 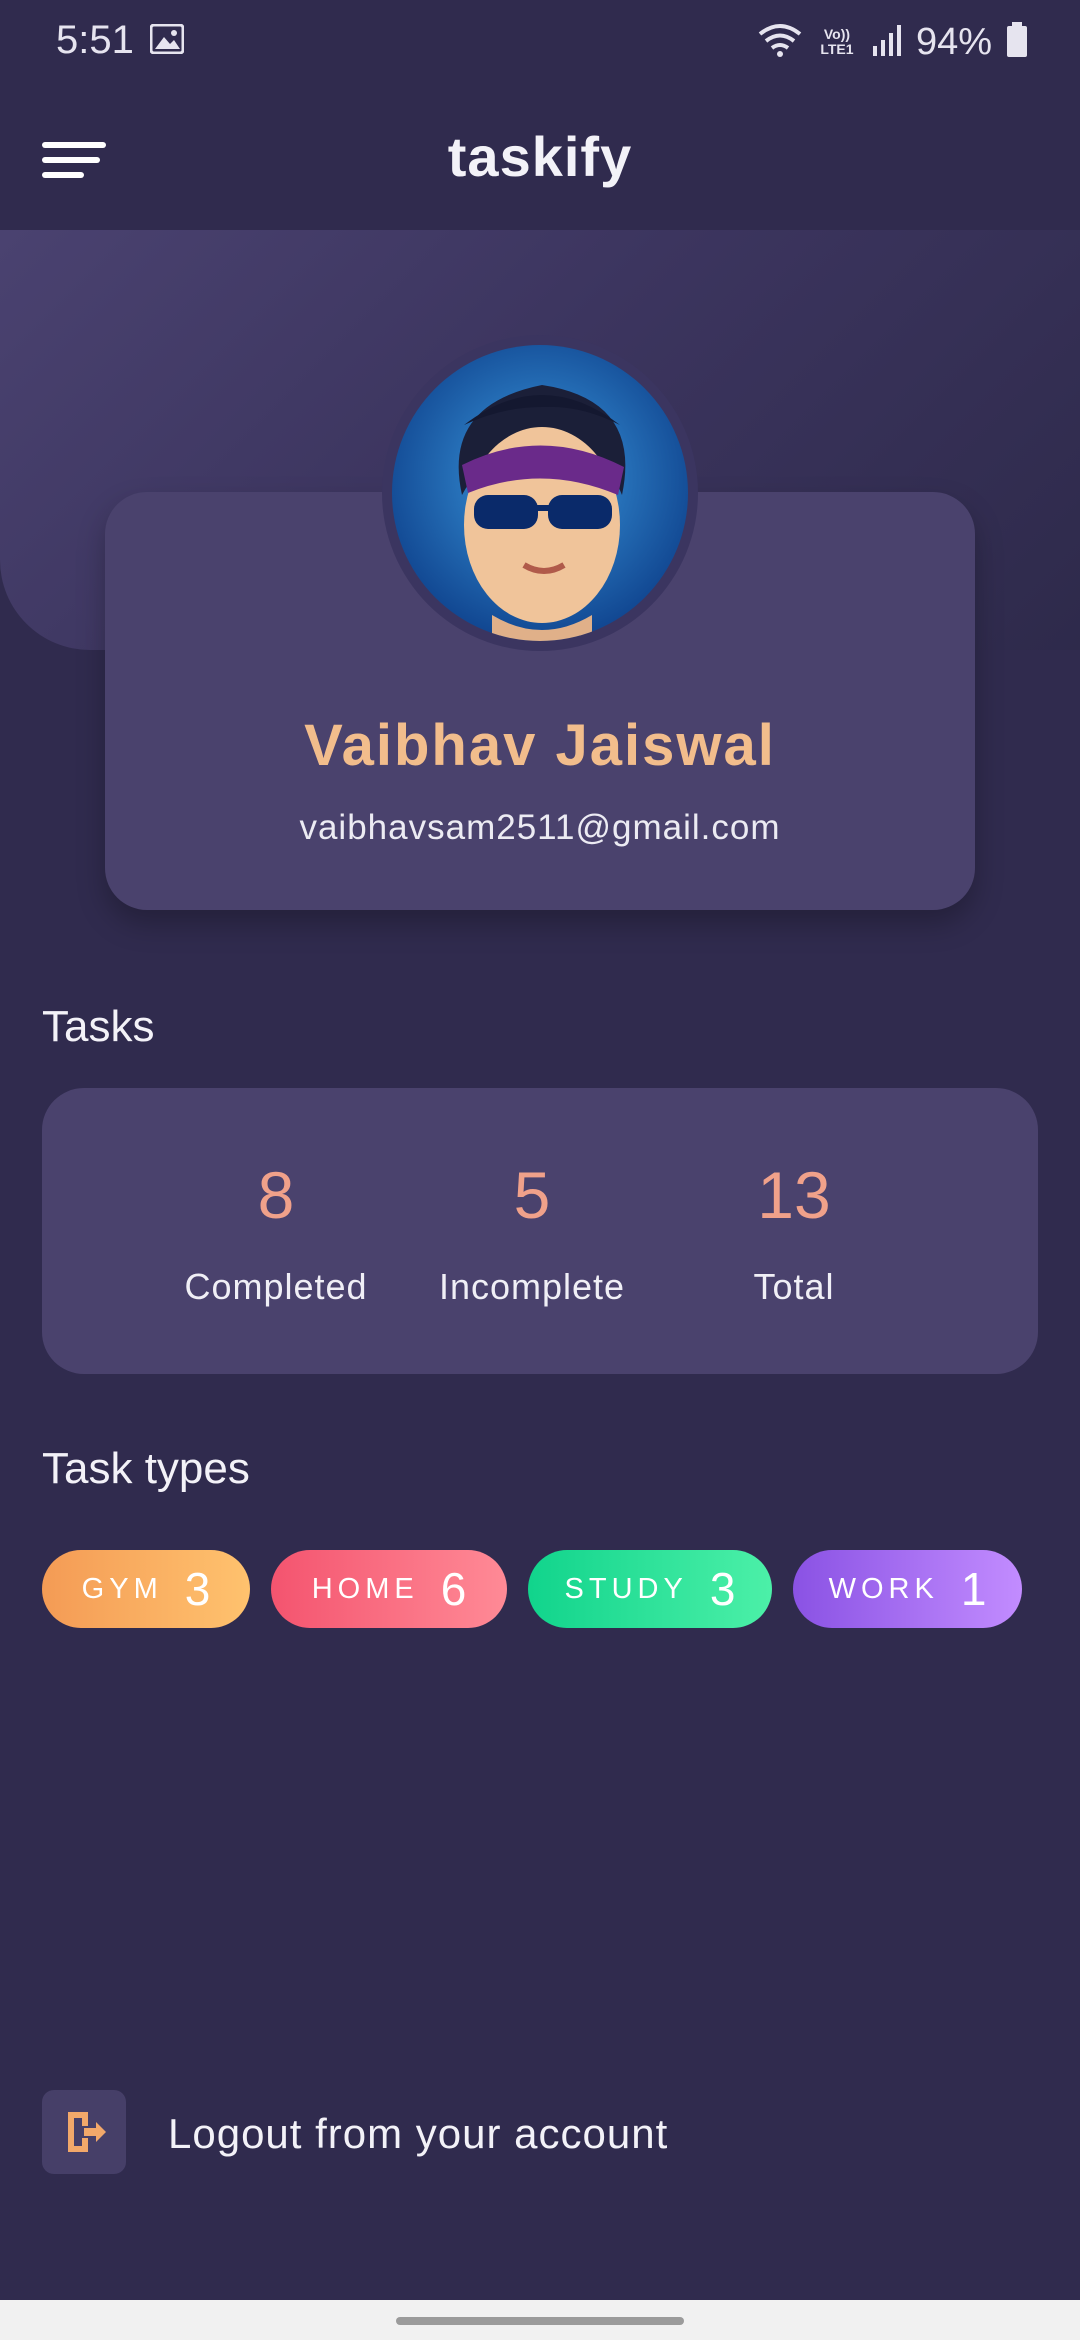 I want to click on chip-study: STUDY 3, so click(x=650, y=1589).